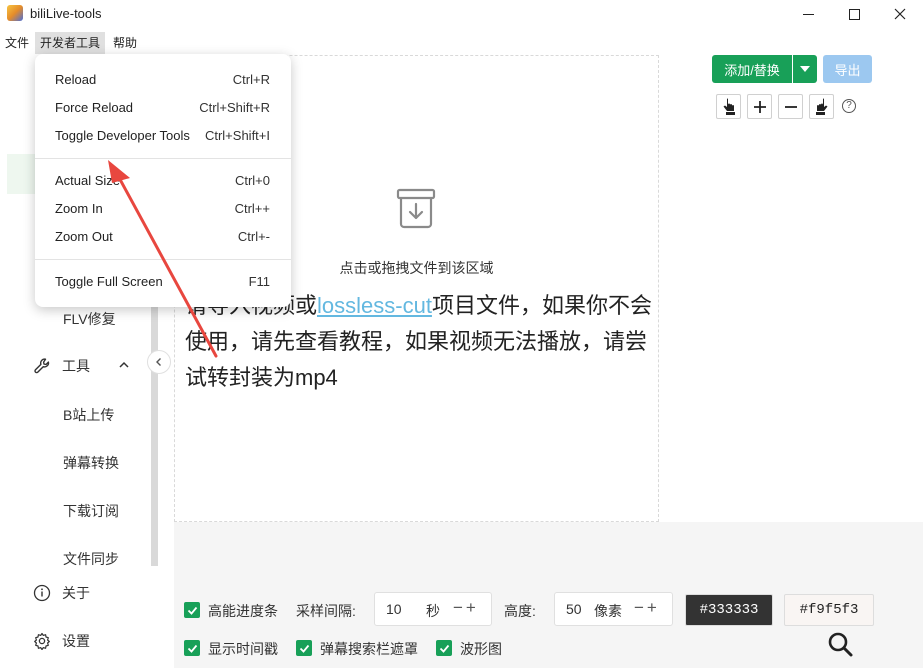 The height and width of the screenshot is (668, 923). I want to click on minimize-button, so click(808, 14).